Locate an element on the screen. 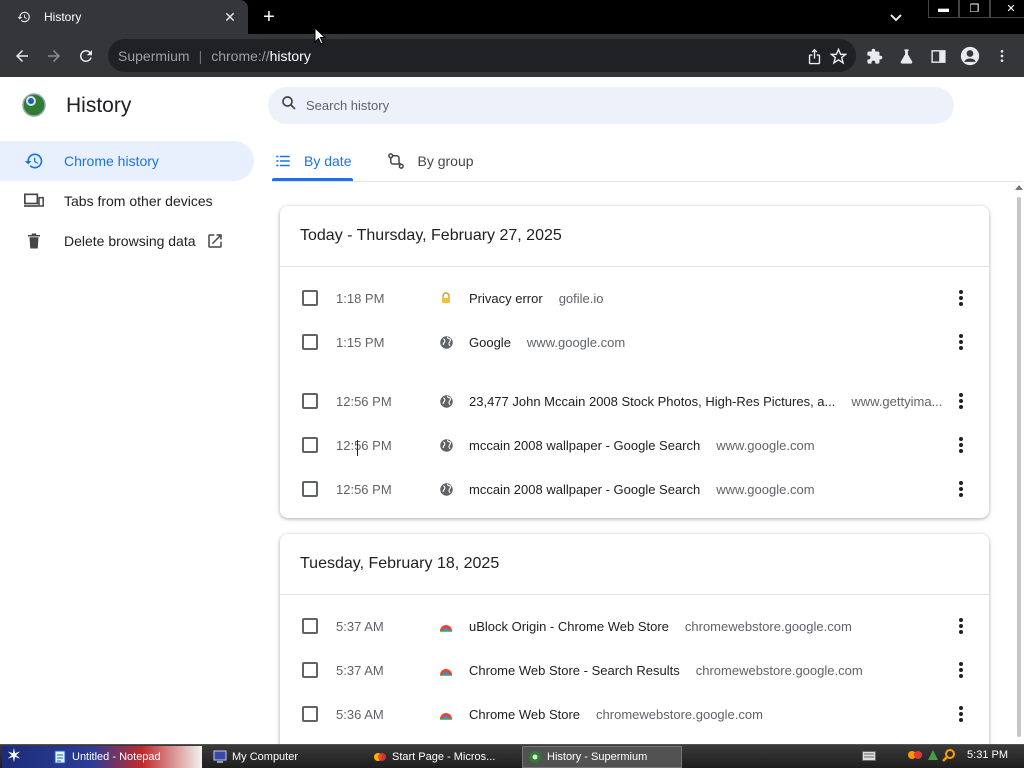  search-input is located at coordinates (606, 105).